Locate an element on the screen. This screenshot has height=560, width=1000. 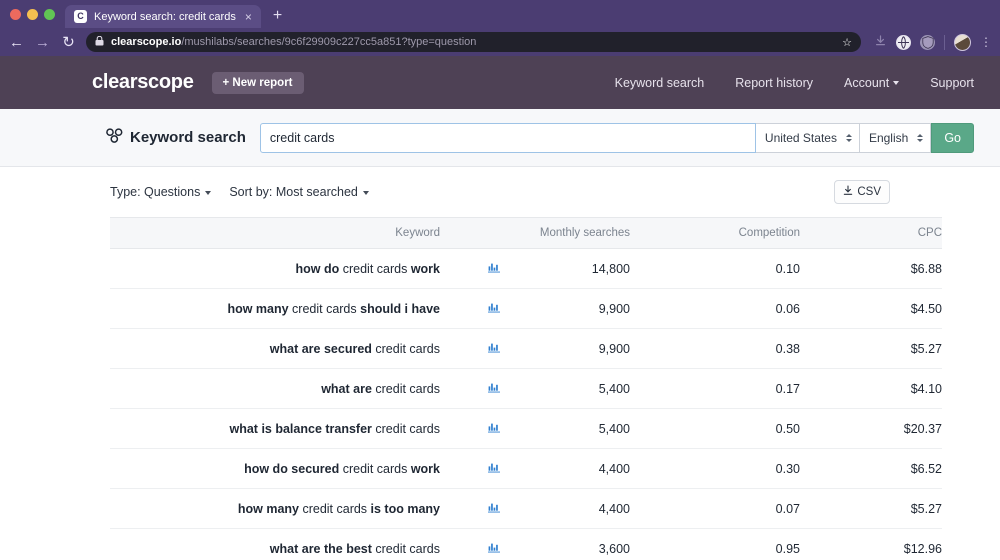
table-row: how do credit cards work 14,800 0.10 $6.88 is located at coordinates (526, 268).